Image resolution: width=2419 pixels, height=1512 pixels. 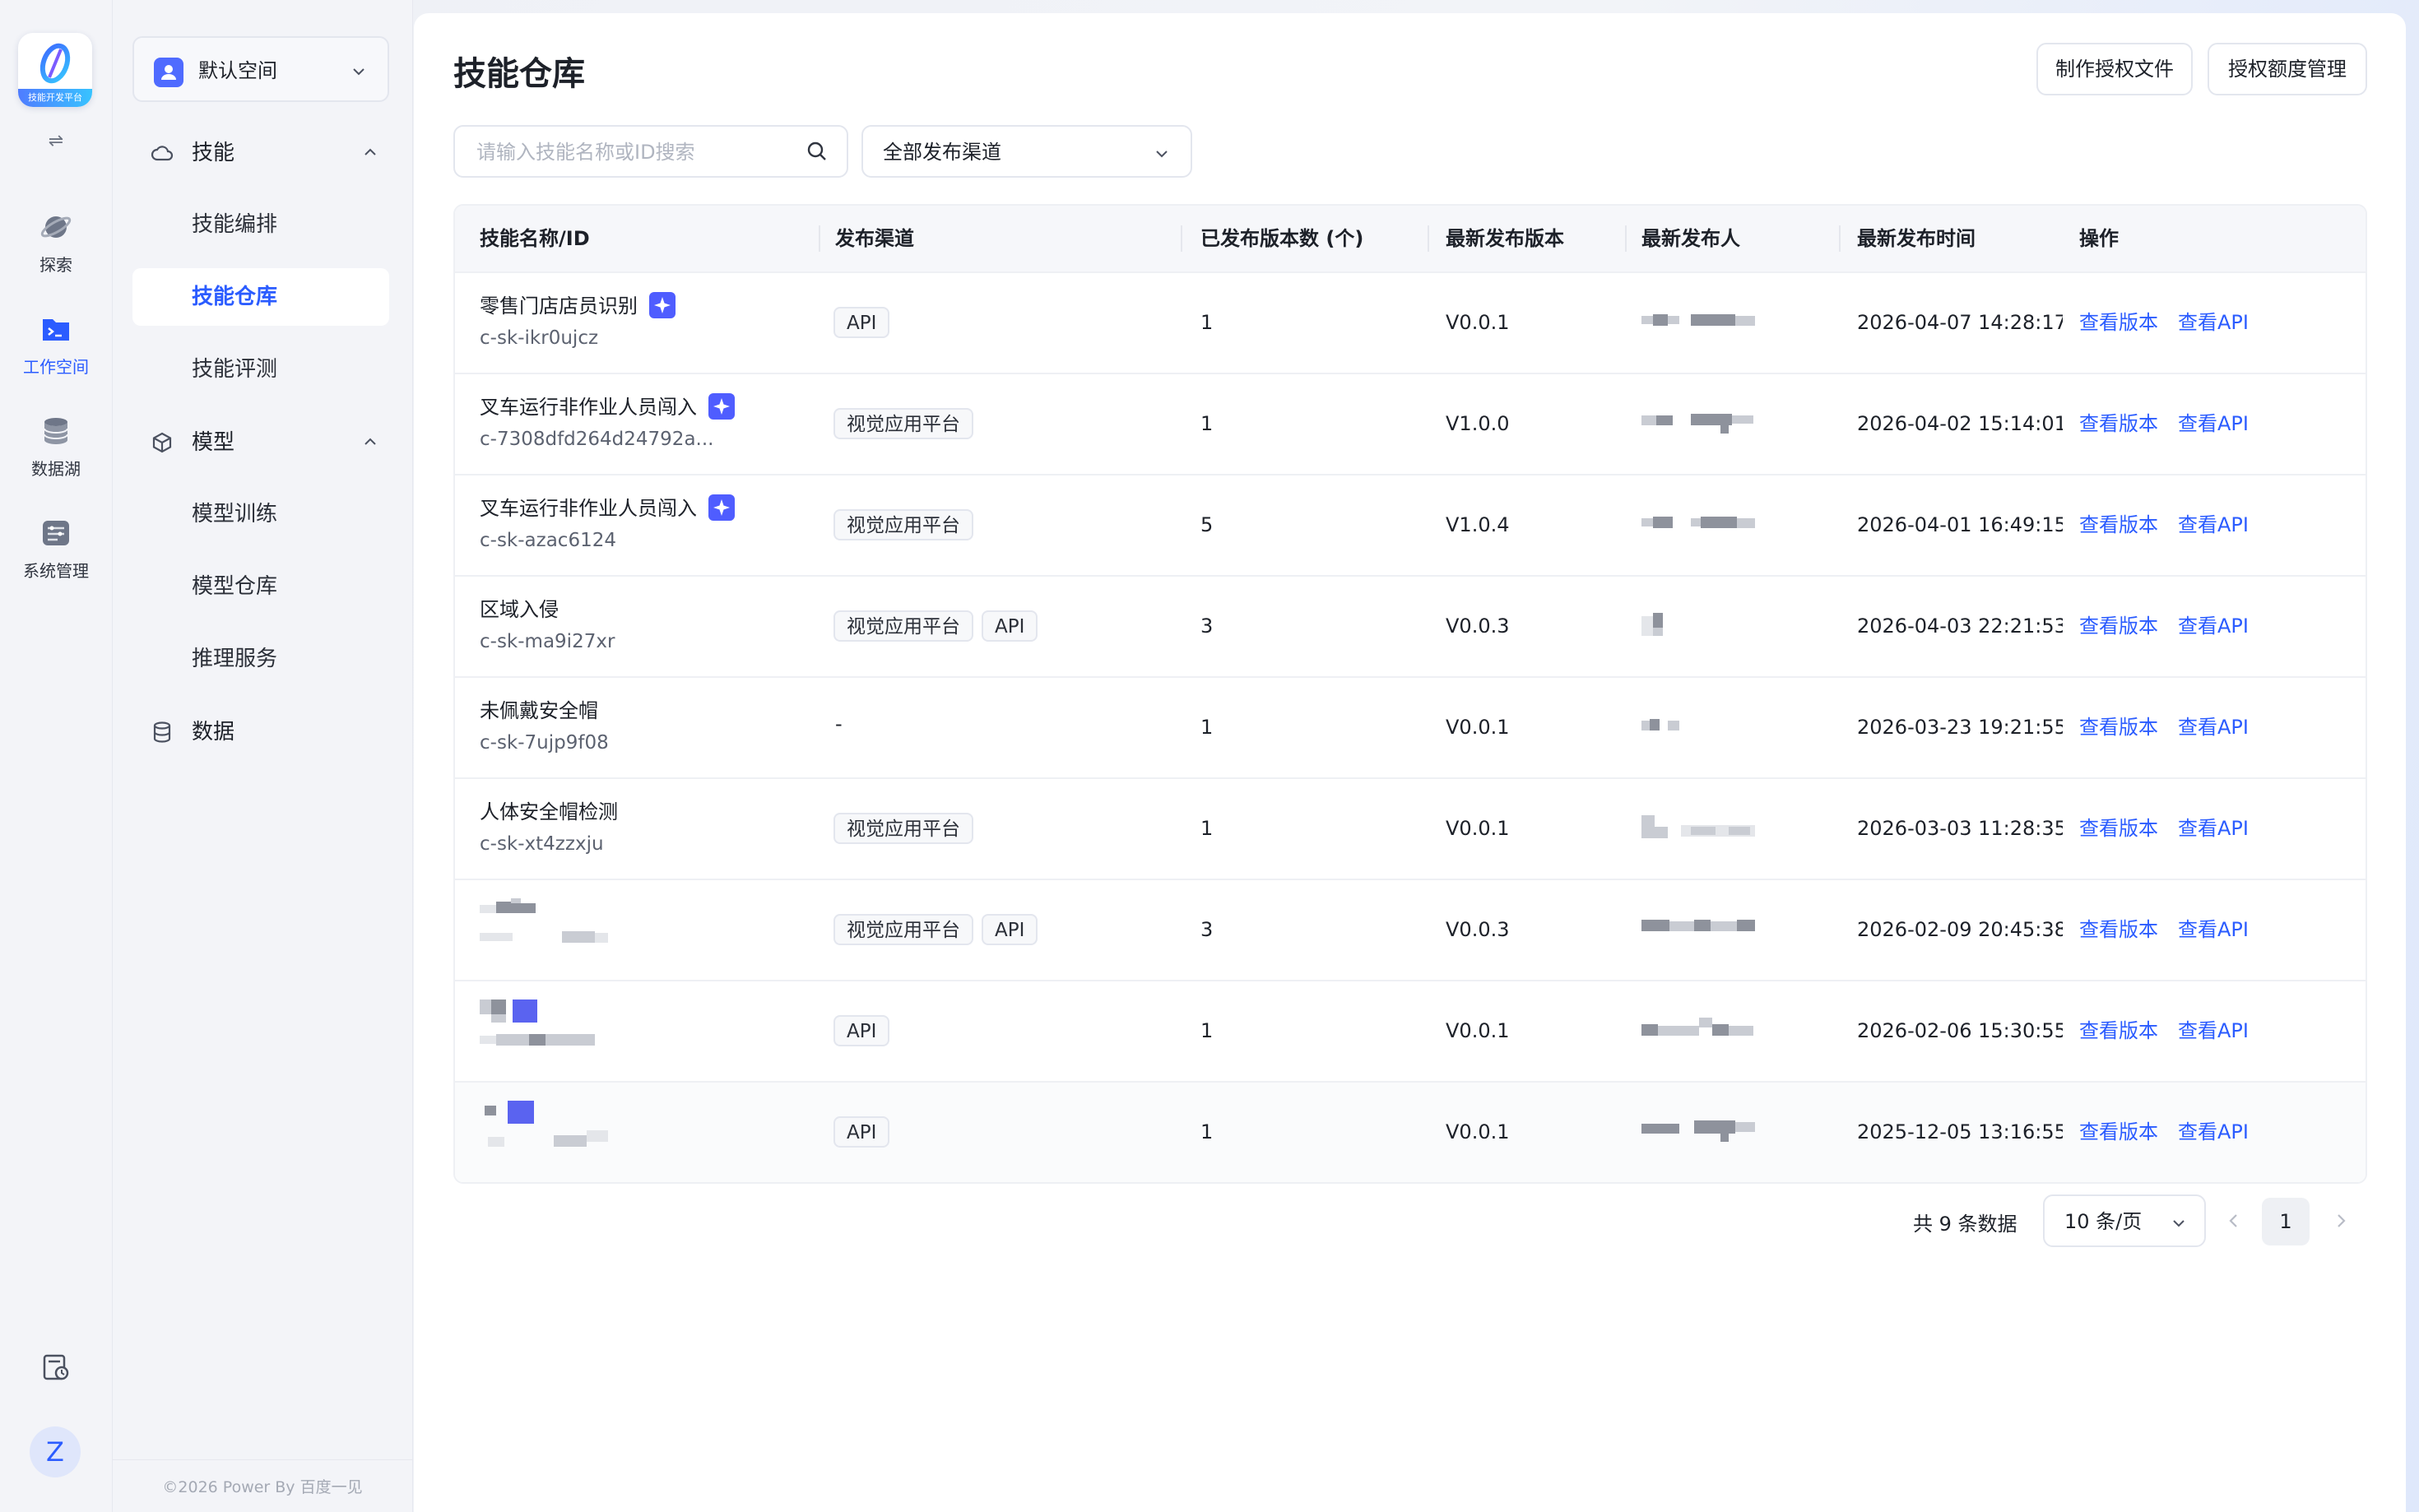 I want to click on nav-item-skill-evaluation: 技能评测, so click(x=260, y=369).